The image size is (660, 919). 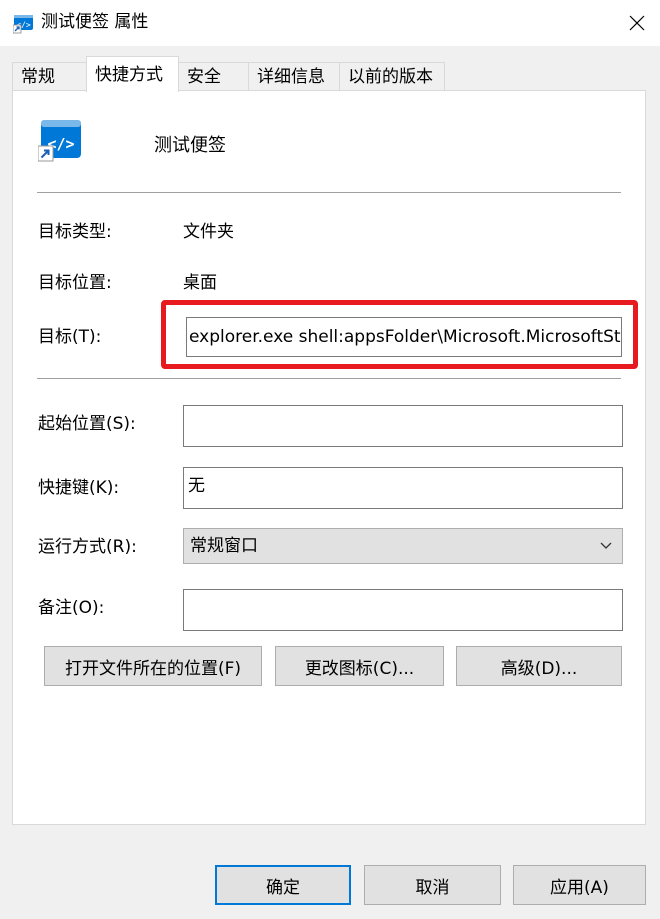 I want to click on tab-security: 安全, so click(x=213, y=76).